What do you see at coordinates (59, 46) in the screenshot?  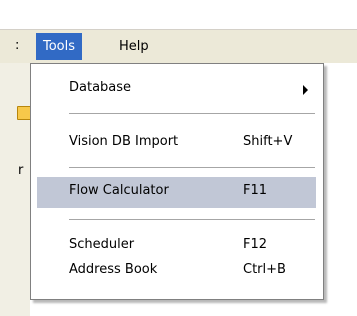 I see `menu-tools: Tools` at bounding box center [59, 46].